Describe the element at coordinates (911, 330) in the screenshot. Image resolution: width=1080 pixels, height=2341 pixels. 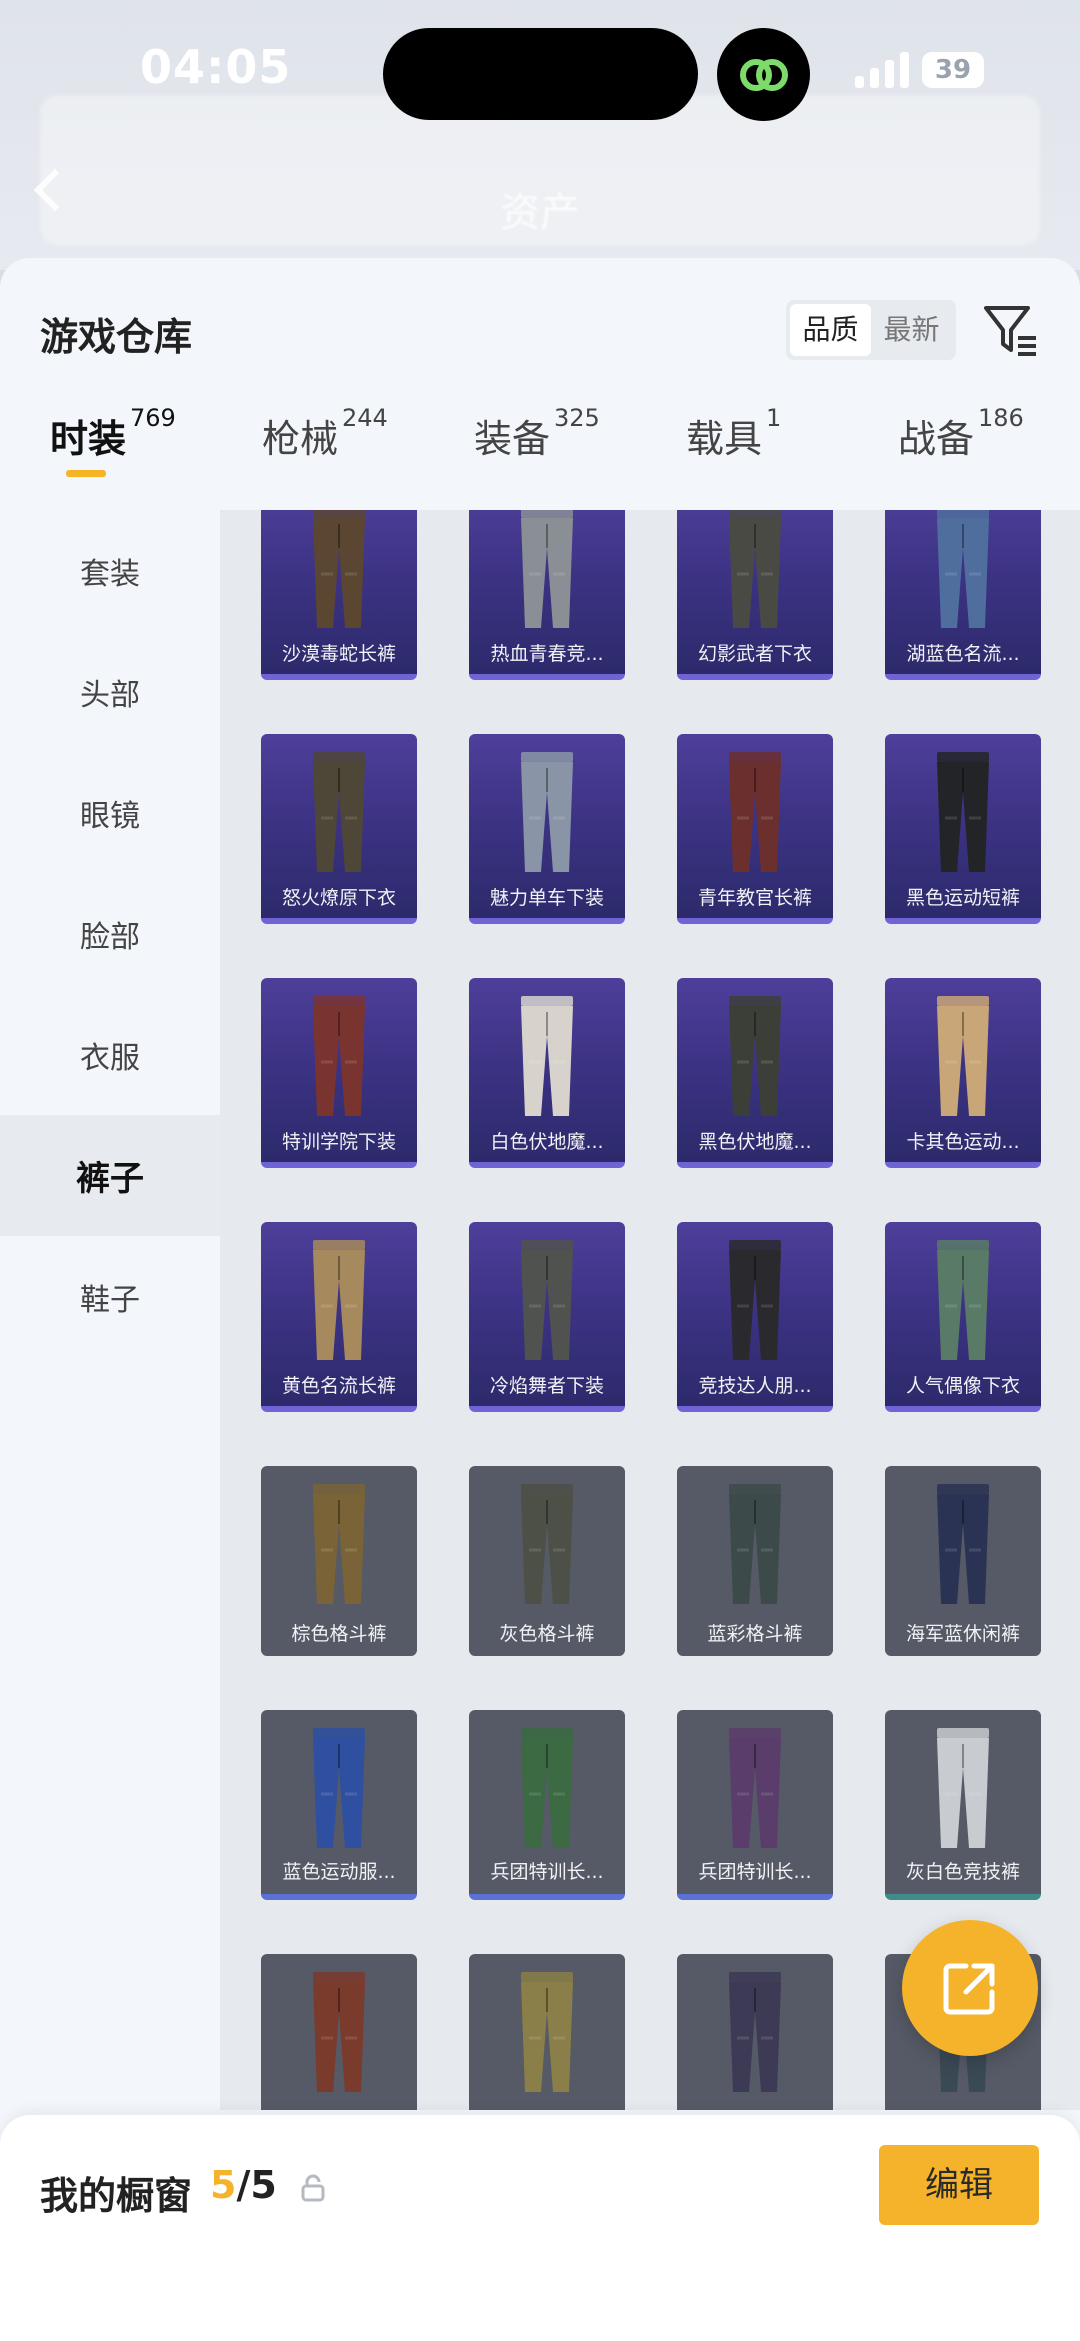
I see `sort-option-newest: 最新` at that location.